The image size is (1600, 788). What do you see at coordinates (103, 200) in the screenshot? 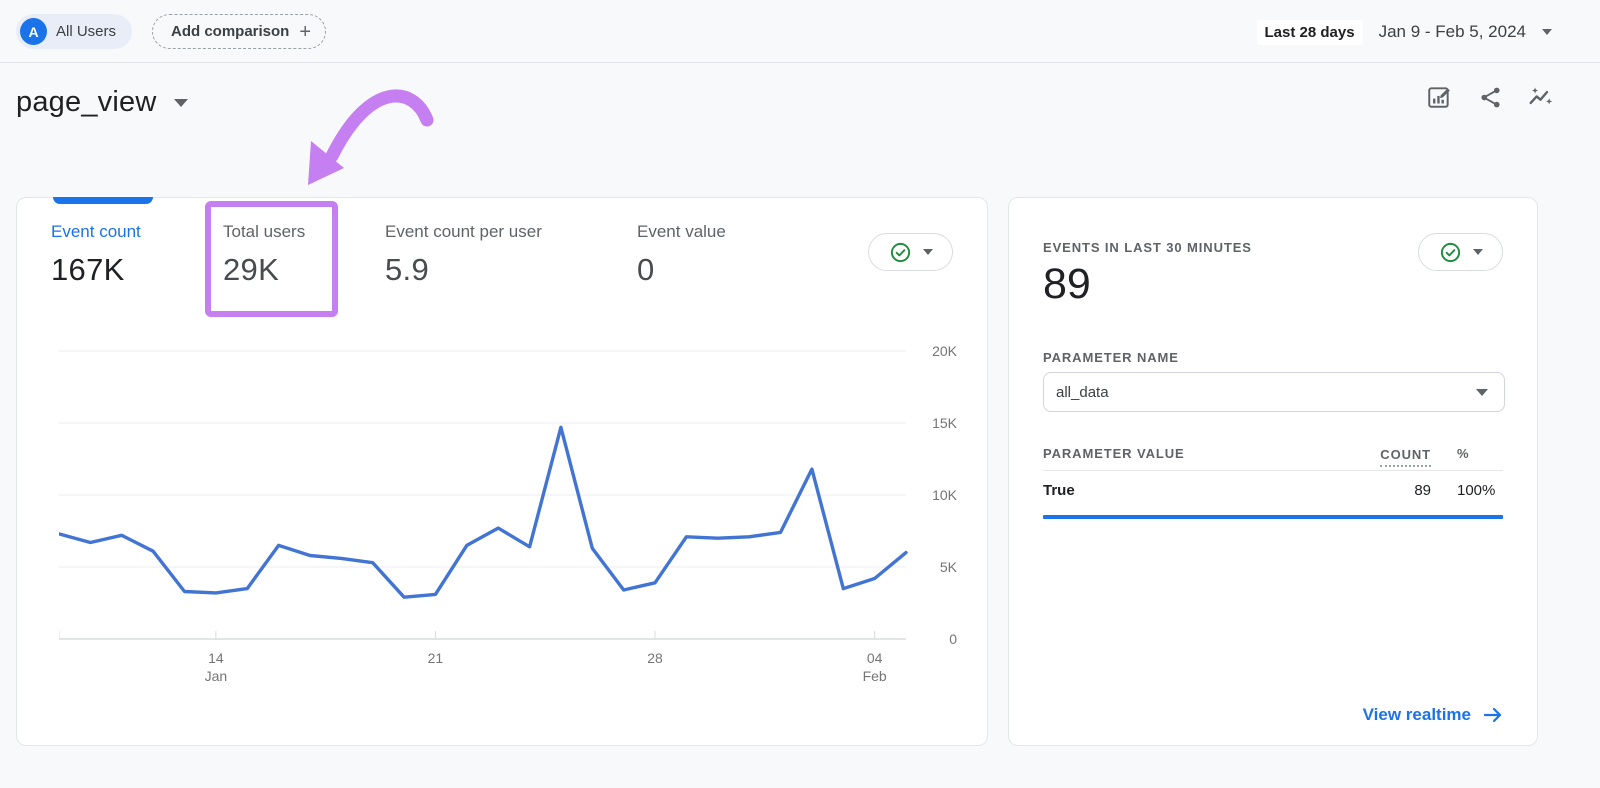
I see `selected-metric-tab-indicator` at bounding box center [103, 200].